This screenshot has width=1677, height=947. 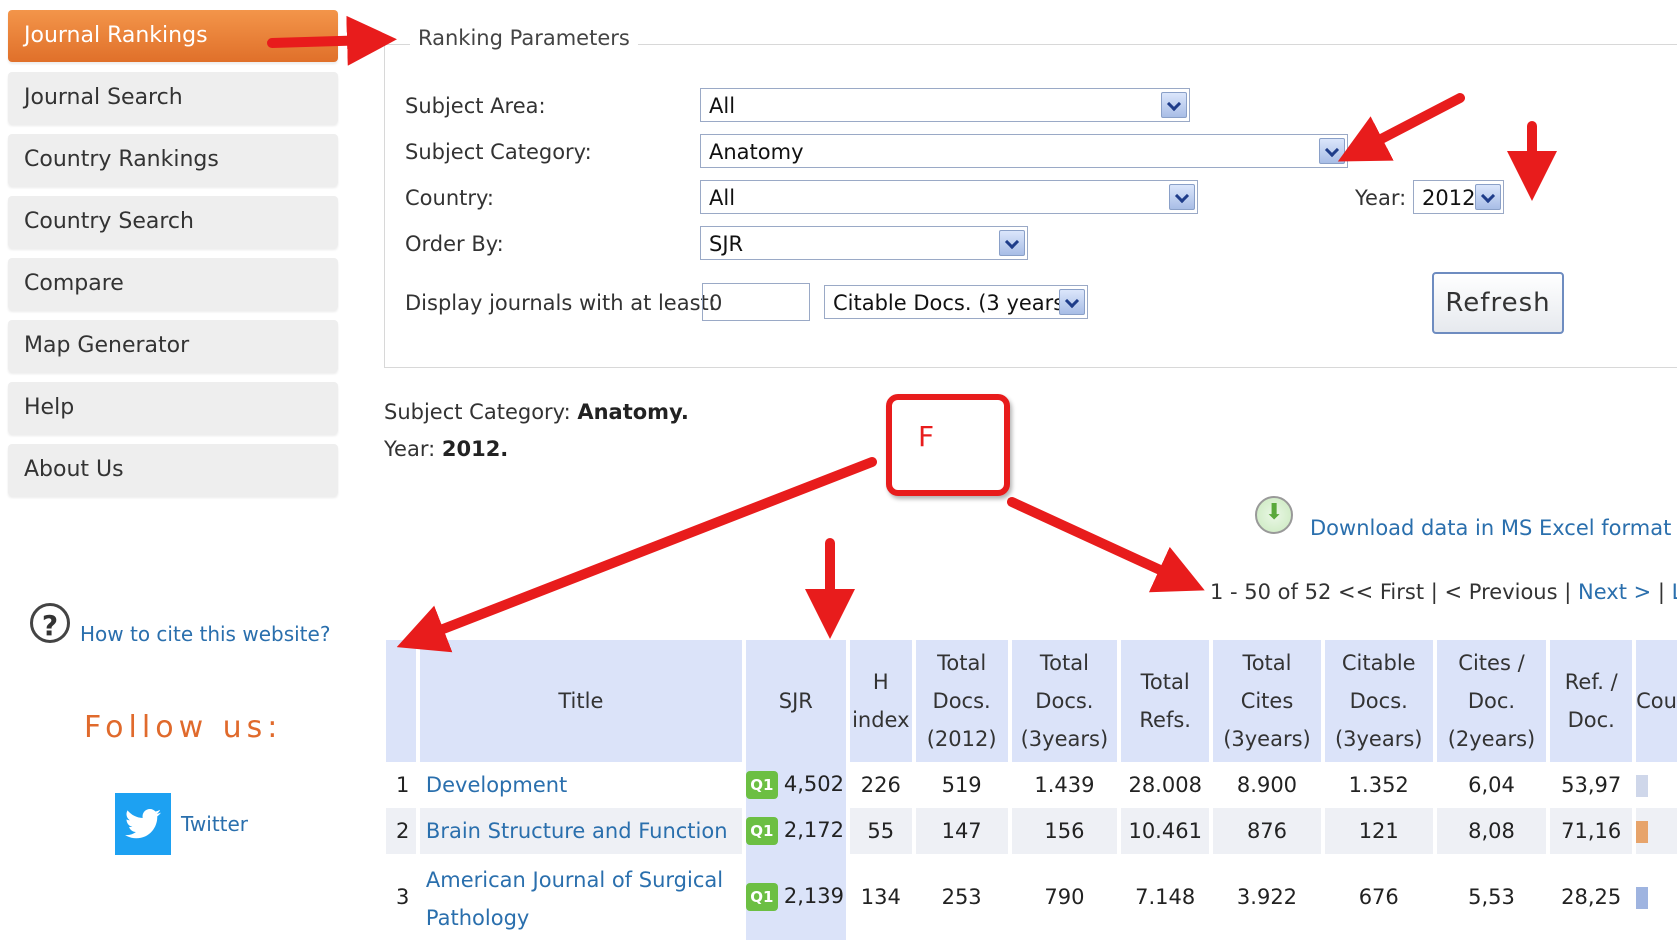 What do you see at coordinates (636, 555) in the screenshot?
I see `arrow-to-table-title` at bounding box center [636, 555].